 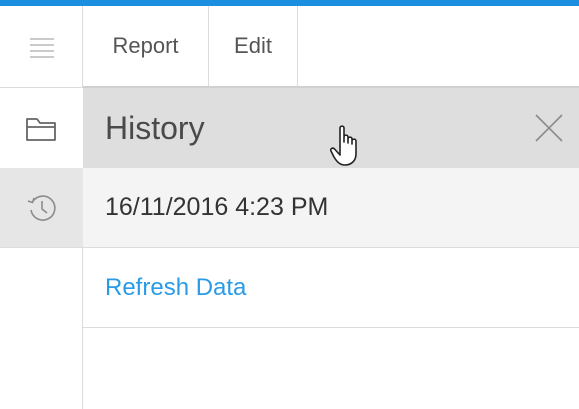 I want to click on history-icon, so click(x=41, y=207).